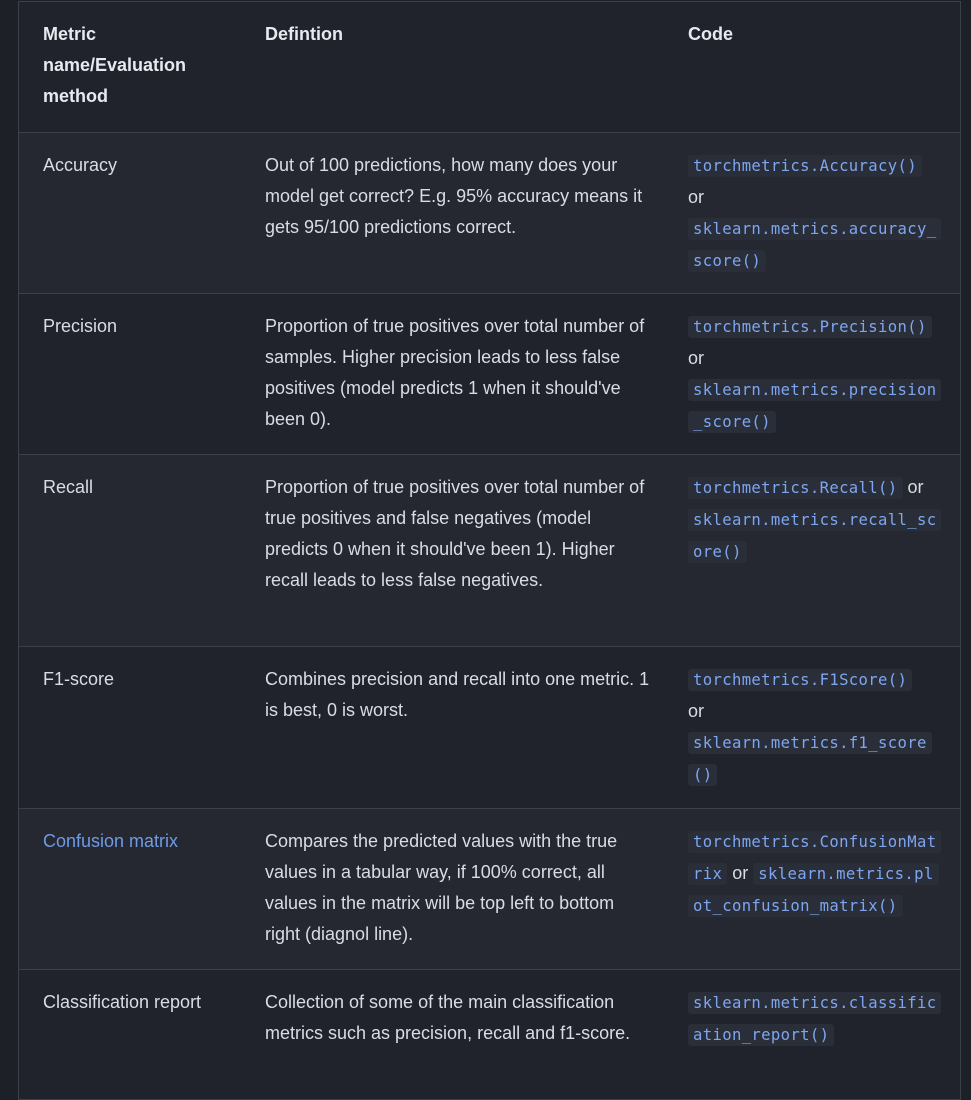  What do you see at coordinates (79, 679) in the screenshot?
I see `metric-name: F1-score` at bounding box center [79, 679].